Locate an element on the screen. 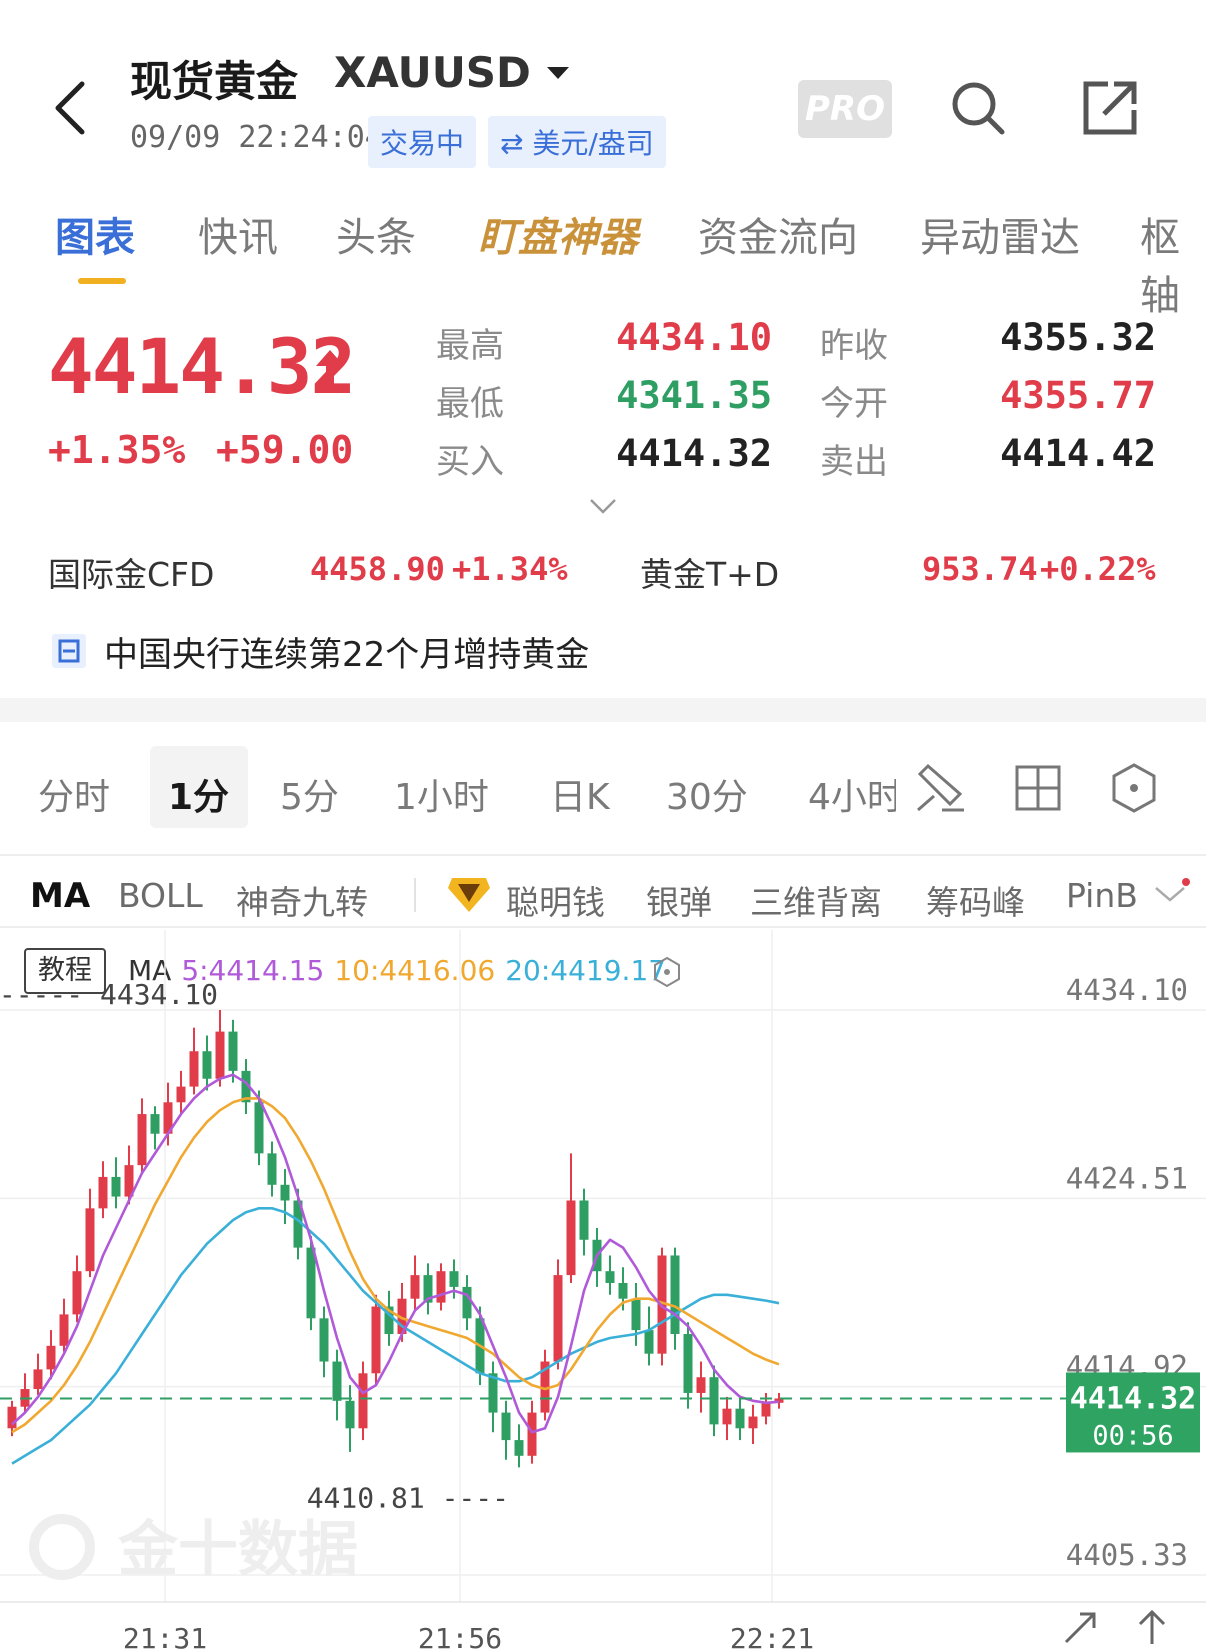 The image size is (1206, 1651). pro-badge: PRO is located at coordinates (845, 109).